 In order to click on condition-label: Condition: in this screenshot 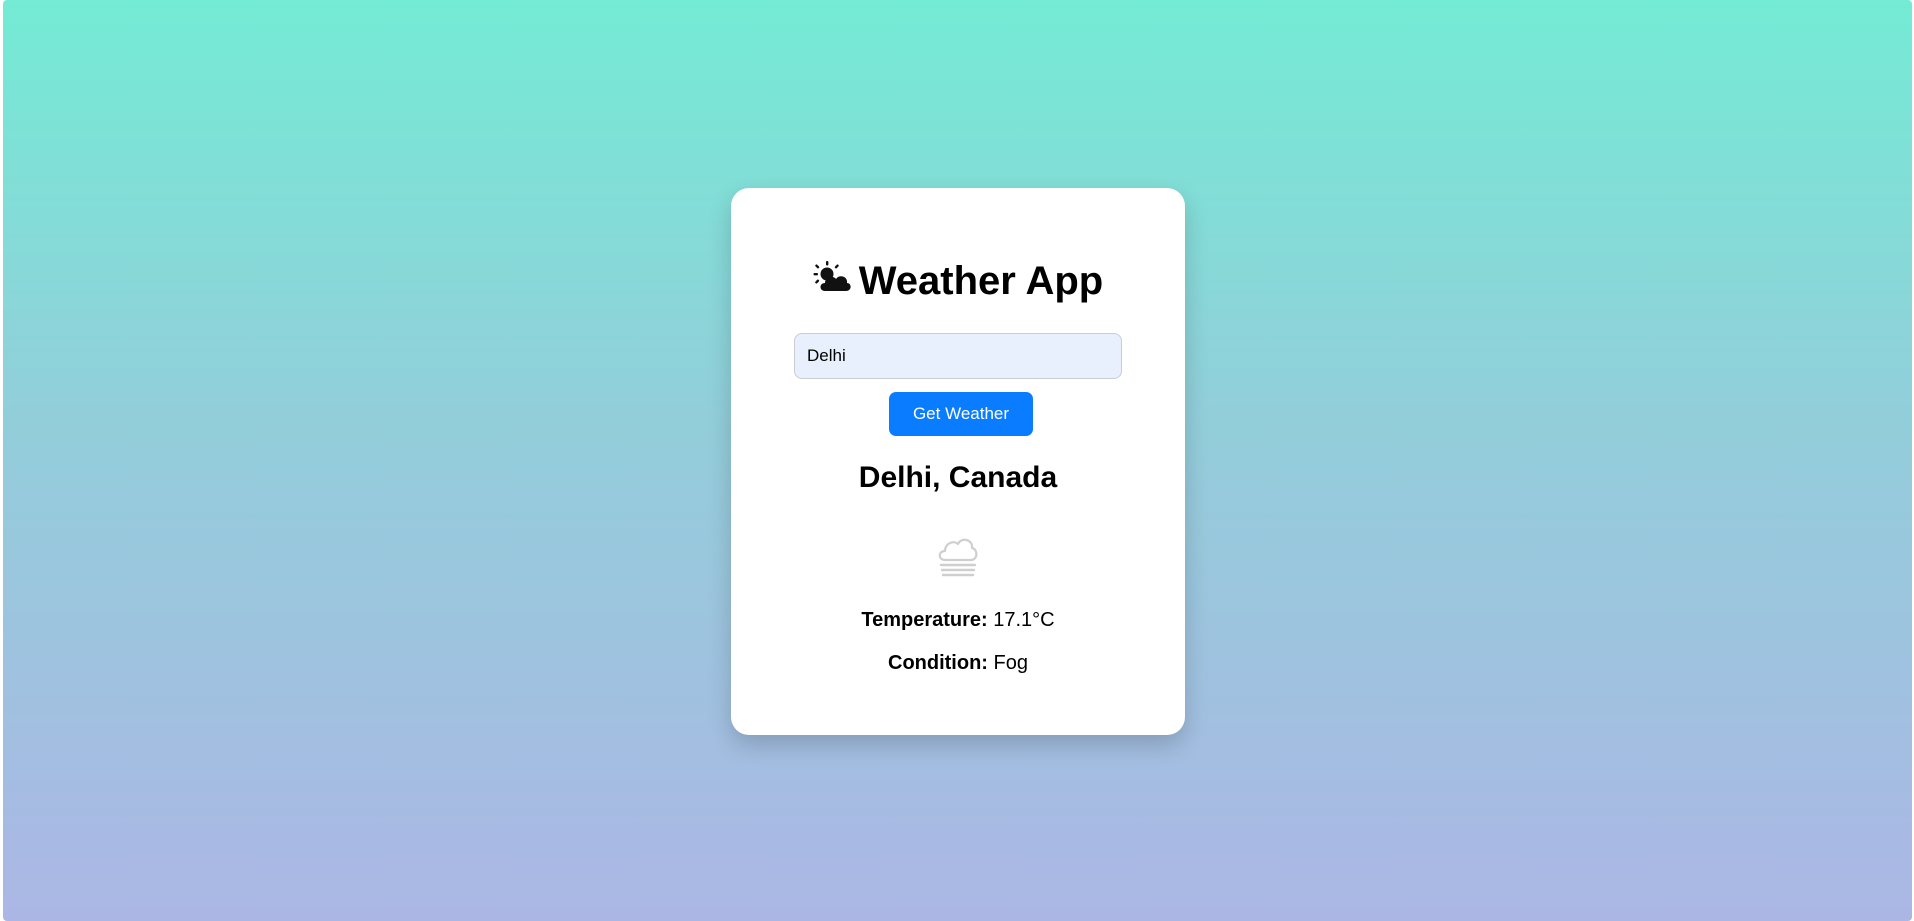, I will do `click(938, 663)`.